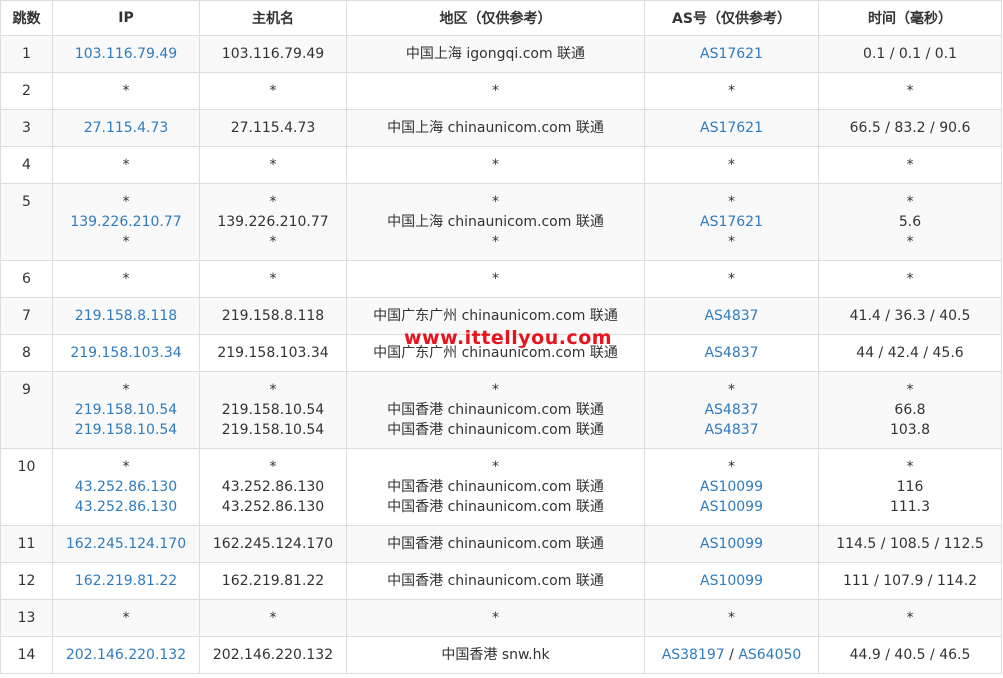 The image size is (1003, 678). I want to click on ip-link: 103.116.79.49, so click(126, 54).